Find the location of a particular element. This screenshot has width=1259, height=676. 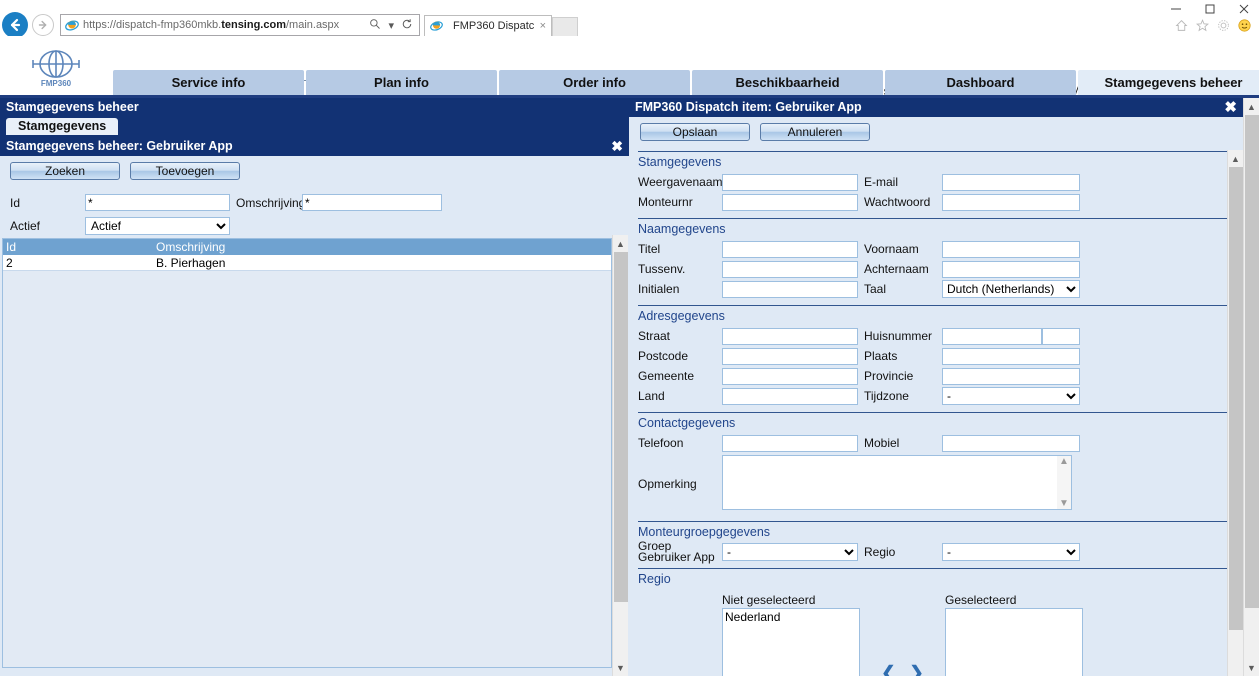

search-button: Zoeken is located at coordinates (65, 171).